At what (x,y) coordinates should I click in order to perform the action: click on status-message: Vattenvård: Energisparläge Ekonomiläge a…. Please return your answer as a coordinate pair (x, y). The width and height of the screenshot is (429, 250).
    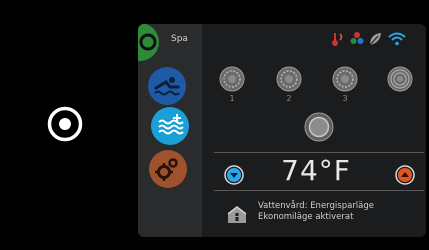
    Looking at the image, I should click on (316, 212).